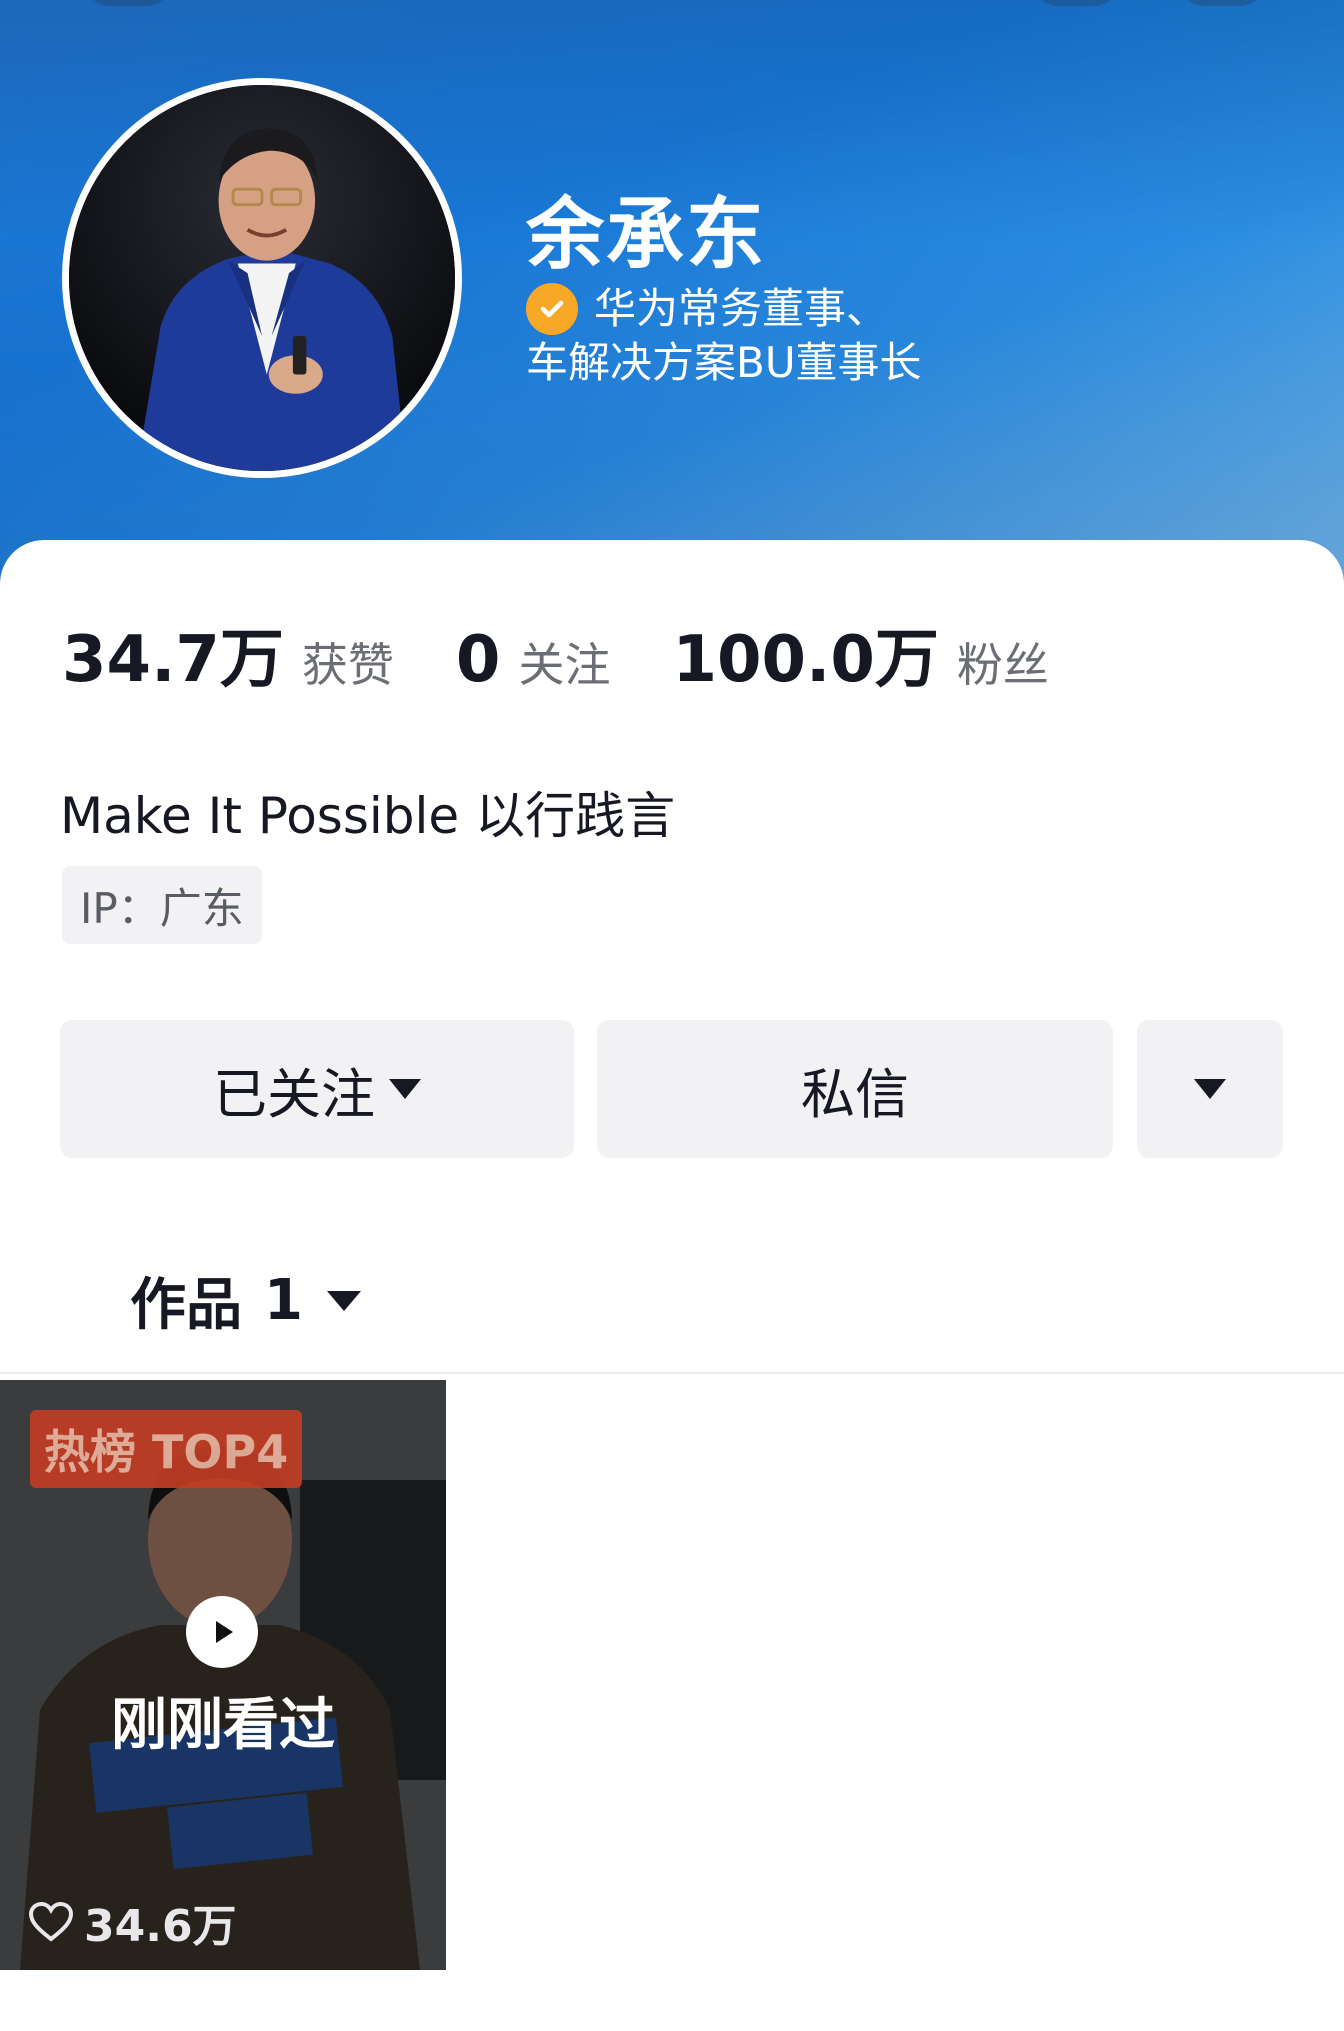 The height and width of the screenshot is (2031, 1344). I want to click on tab-divider, so click(672, 1373).